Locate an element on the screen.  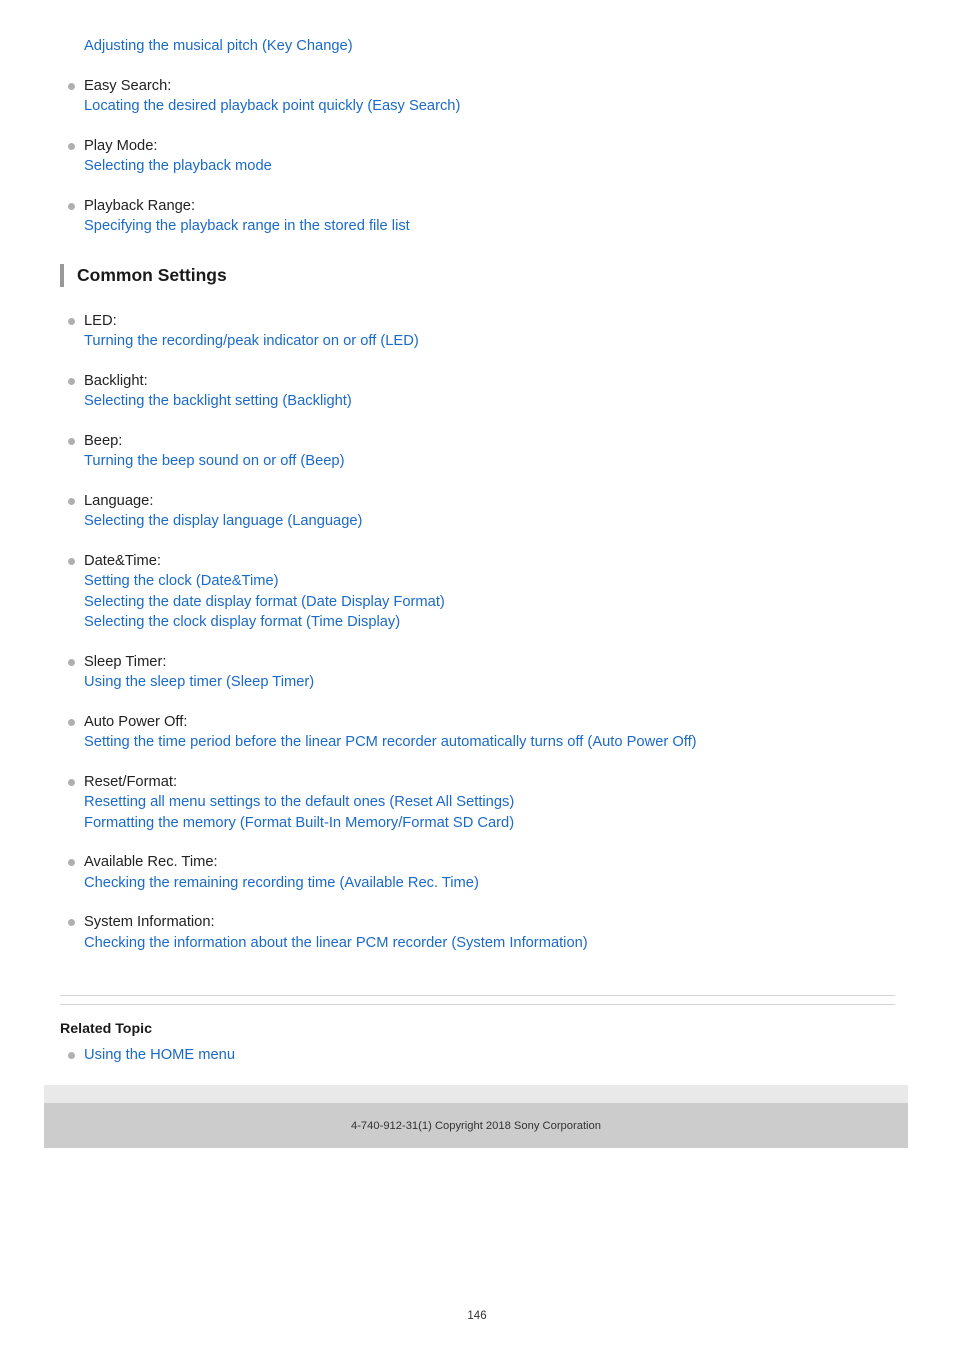
related-topic-link: Using the HOME menu is located at coordinates (492, 1055).